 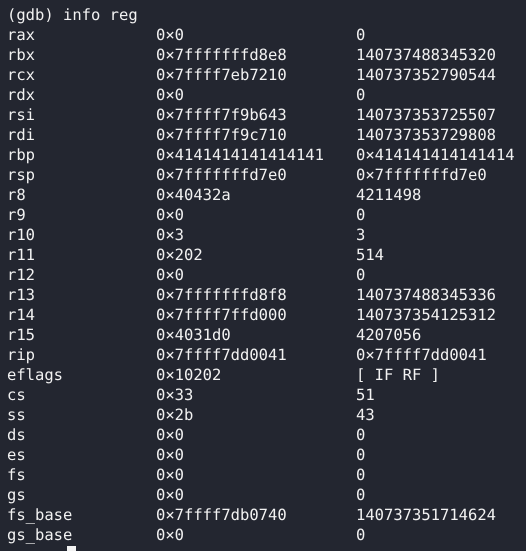 What do you see at coordinates (21, 135) in the screenshot?
I see `register-name: rdi` at bounding box center [21, 135].